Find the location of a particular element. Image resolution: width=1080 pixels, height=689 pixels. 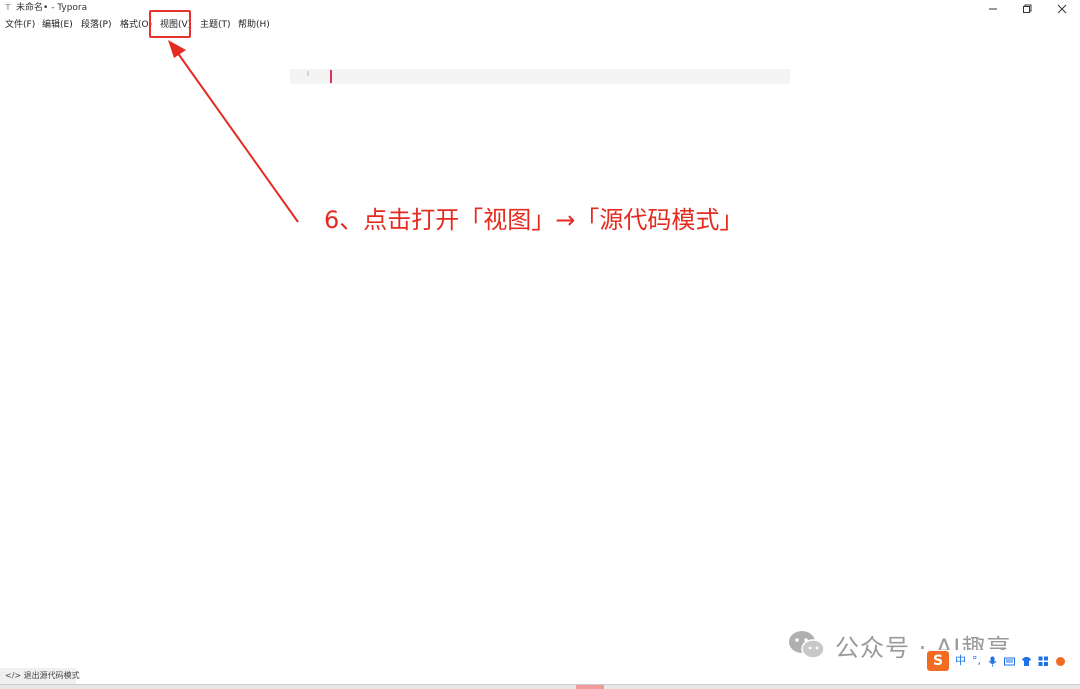

ime-punctuation-toggle: °, is located at coordinates (976, 661).